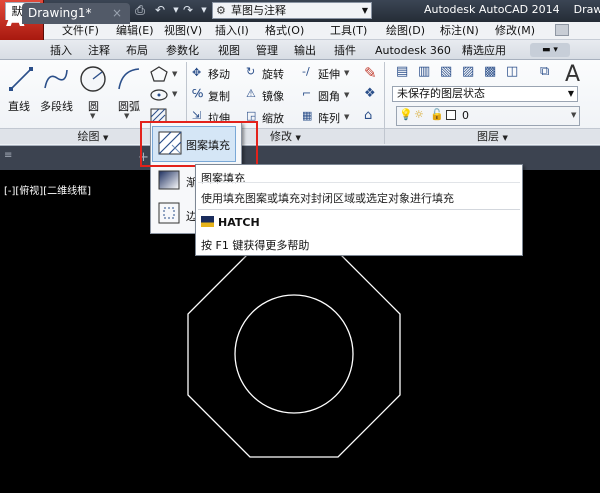 This screenshot has width=600, height=493. What do you see at coordinates (258, 10) in the screenshot?
I see `workspace-label: 草图与注释` at bounding box center [258, 10].